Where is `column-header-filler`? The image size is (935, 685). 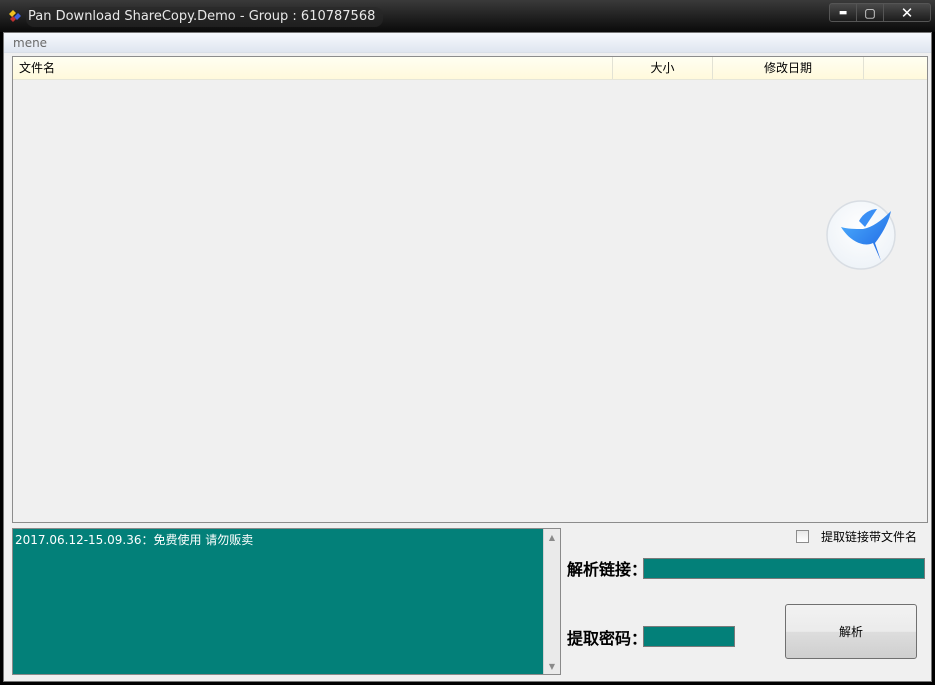
column-header-filler is located at coordinates (895, 68).